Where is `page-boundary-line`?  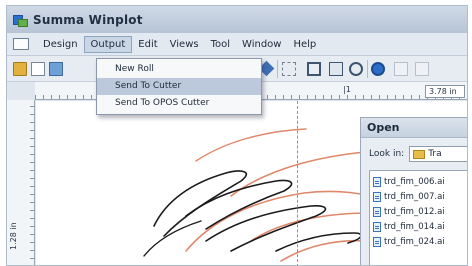 page-boundary-line is located at coordinates (297, 183).